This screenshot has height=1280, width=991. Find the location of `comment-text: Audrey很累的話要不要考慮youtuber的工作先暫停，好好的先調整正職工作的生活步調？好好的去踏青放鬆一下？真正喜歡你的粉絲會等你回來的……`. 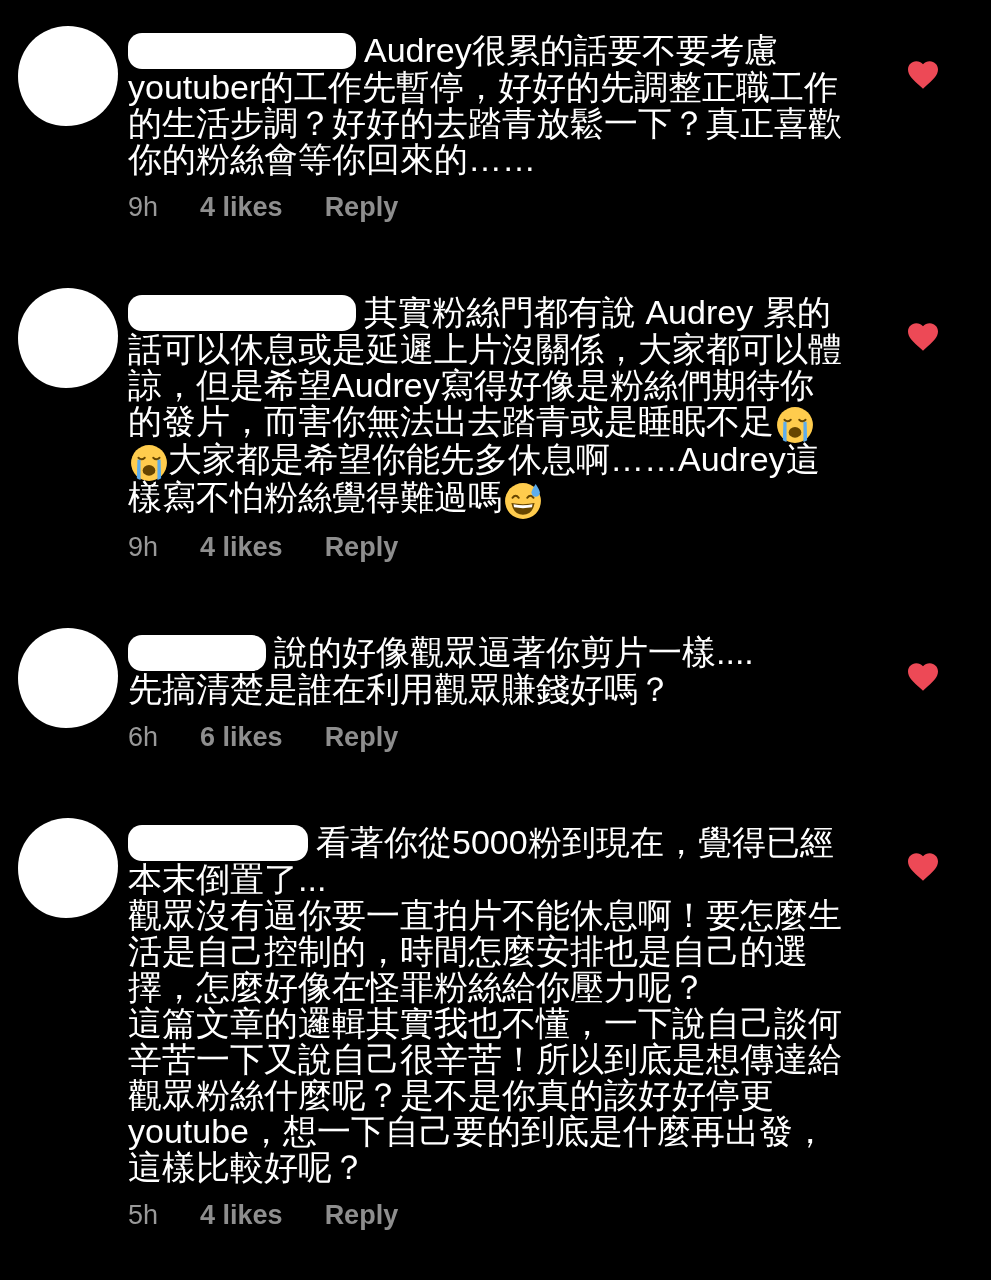

comment-text: Audrey很累的話要不要考慮youtuber的工作先暫停，好好的先調整正職工作的生活步調？好好的去踏青放鬆一下？真正喜歡你的粉絲會等你回來的…… is located at coordinates (485, 104).